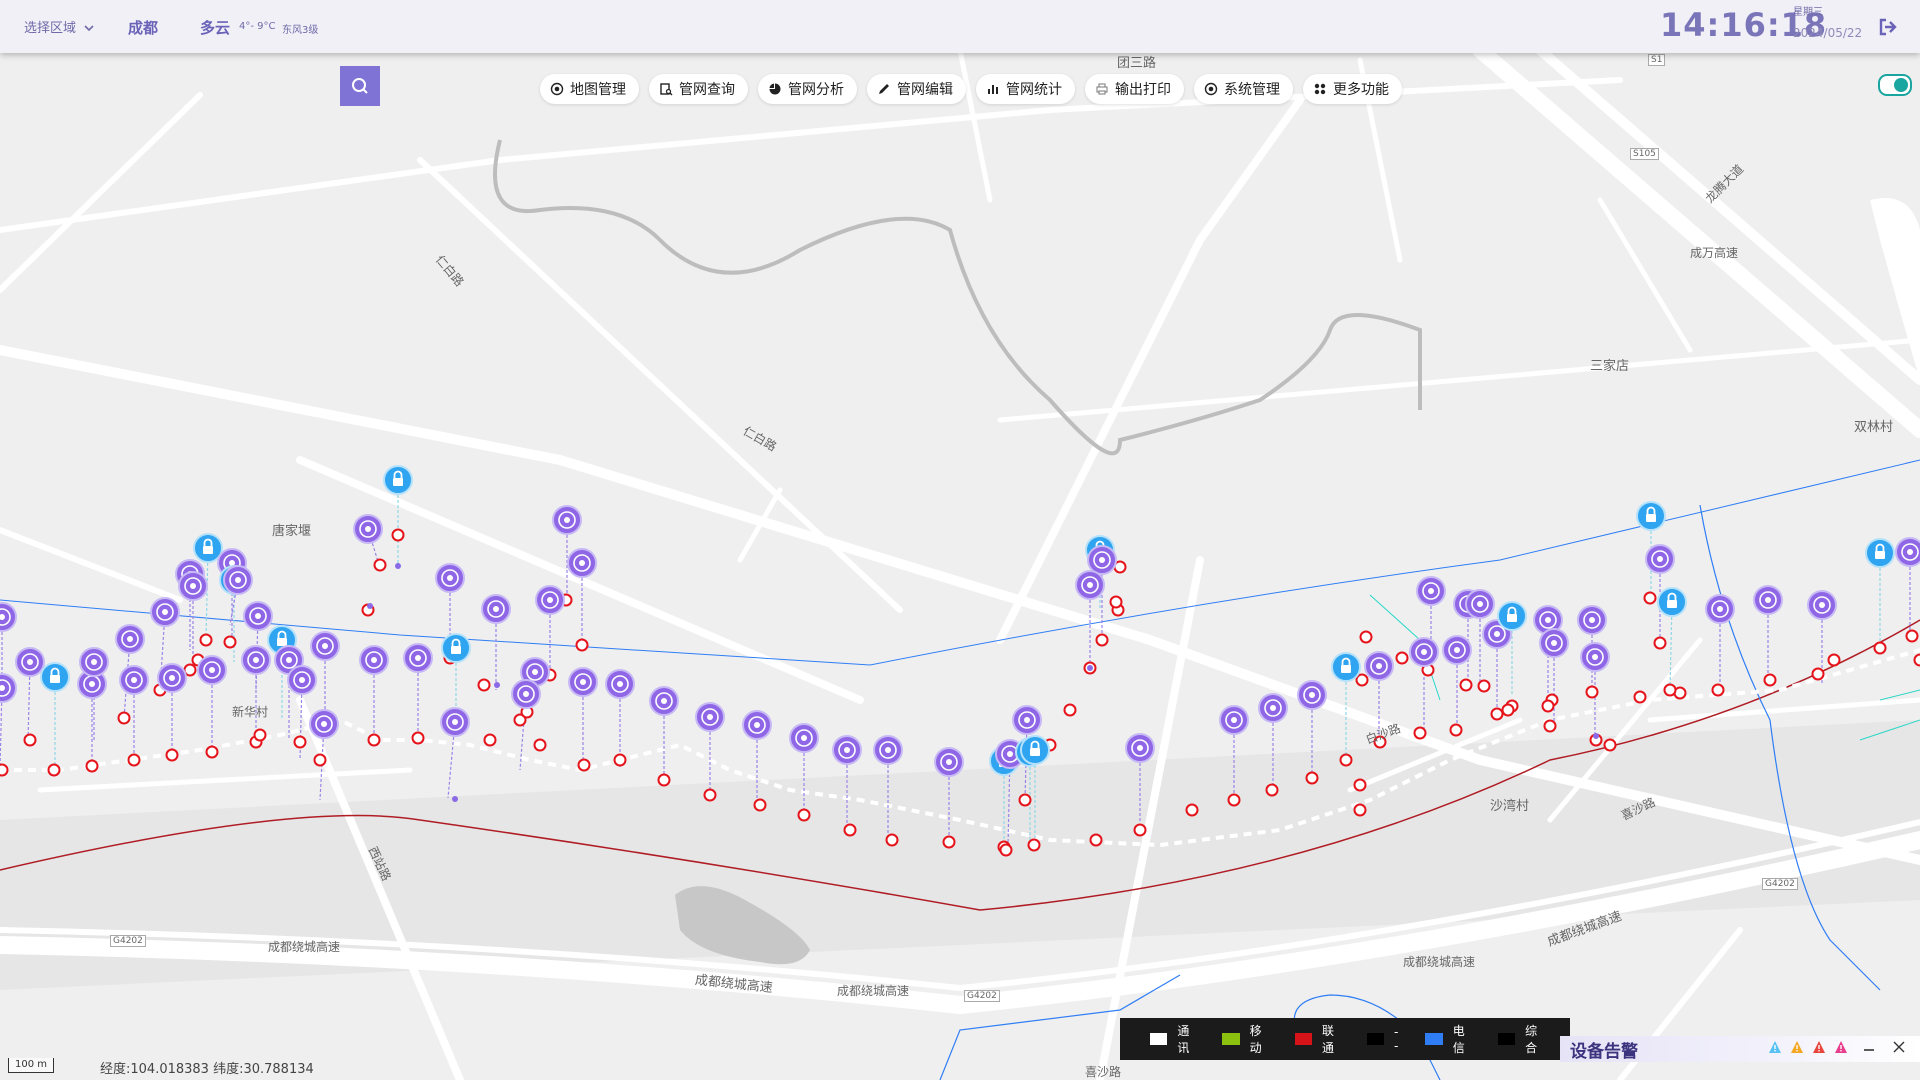 This screenshot has height=1080, width=1920. I want to click on alarm-level-warning-icon, so click(1797, 1047).